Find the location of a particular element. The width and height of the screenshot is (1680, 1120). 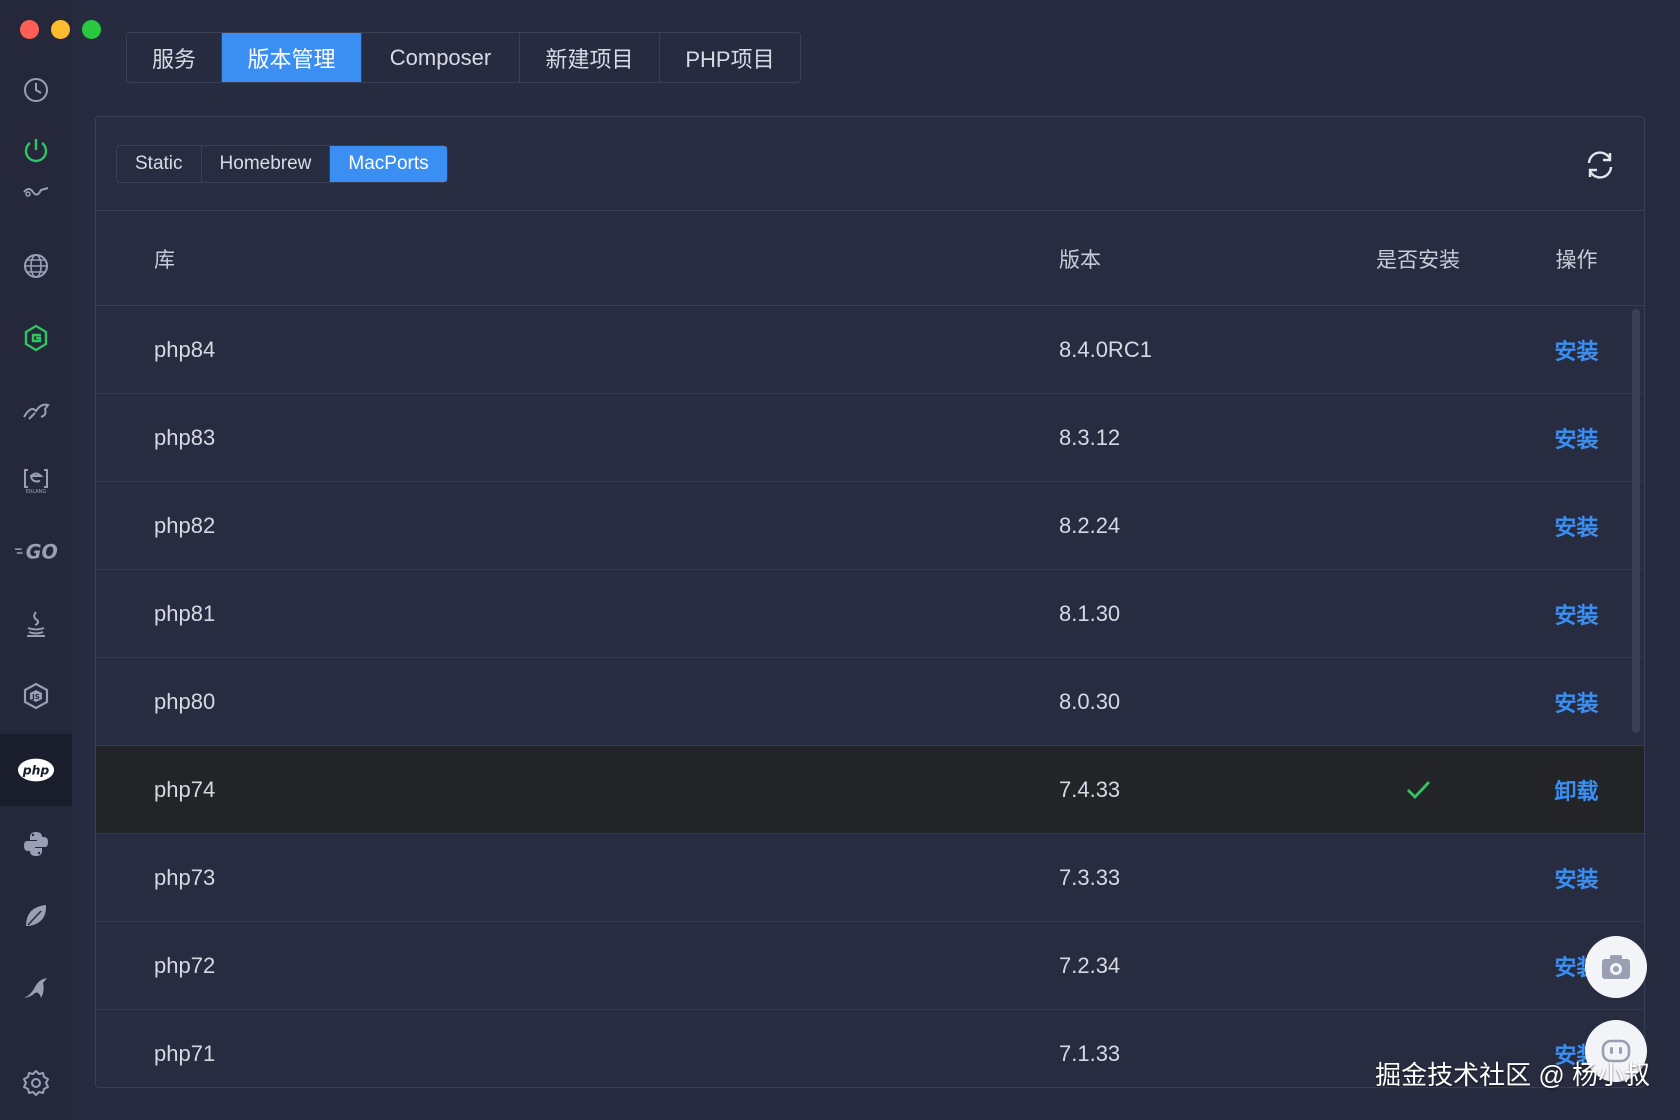

table-row: php80 8.0.30 安装 is located at coordinates (870, 702).